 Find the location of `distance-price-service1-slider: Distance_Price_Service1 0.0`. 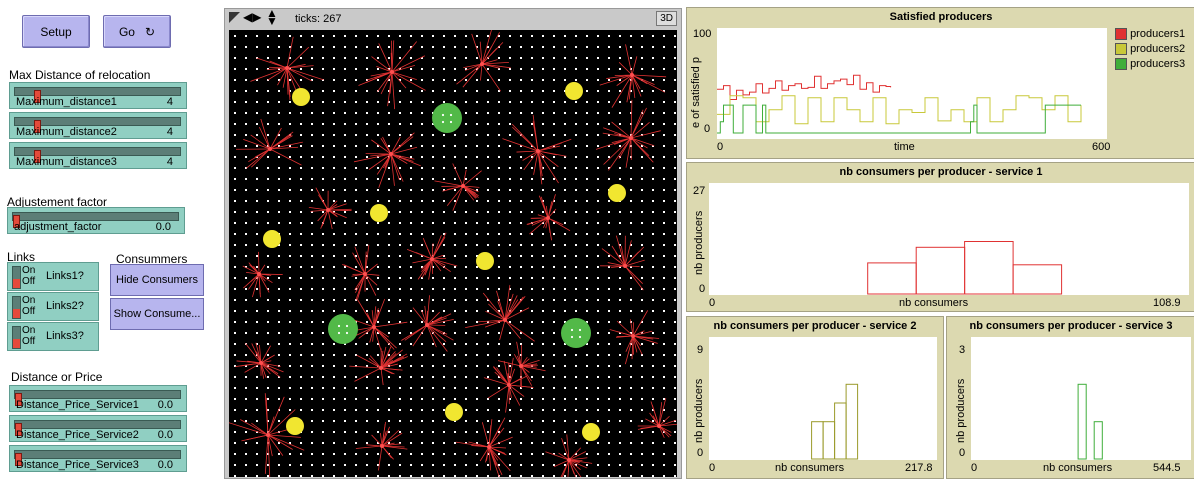

distance-price-service1-slider: Distance_Price_Service1 0.0 is located at coordinates (98, 398).